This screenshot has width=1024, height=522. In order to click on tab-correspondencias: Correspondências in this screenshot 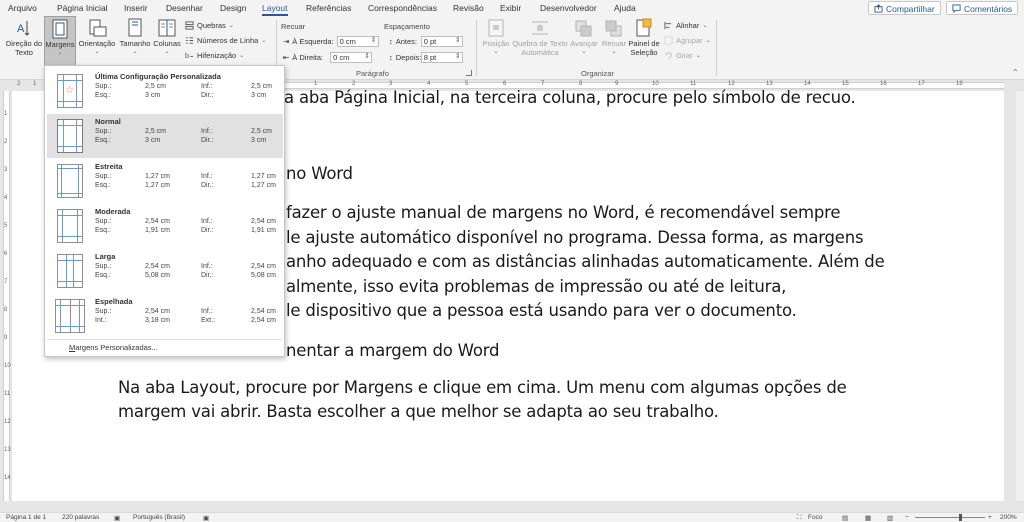, I will do `click(402, 8)`.